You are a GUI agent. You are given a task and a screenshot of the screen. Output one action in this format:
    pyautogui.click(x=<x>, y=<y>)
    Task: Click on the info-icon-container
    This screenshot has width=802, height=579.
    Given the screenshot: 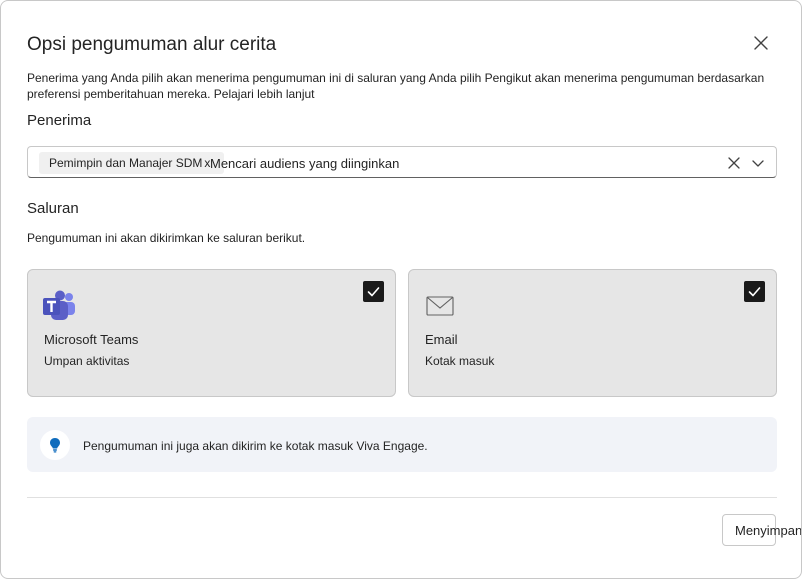 What is the action you would take?
    pyautogui.click(x=55, y=445)
    